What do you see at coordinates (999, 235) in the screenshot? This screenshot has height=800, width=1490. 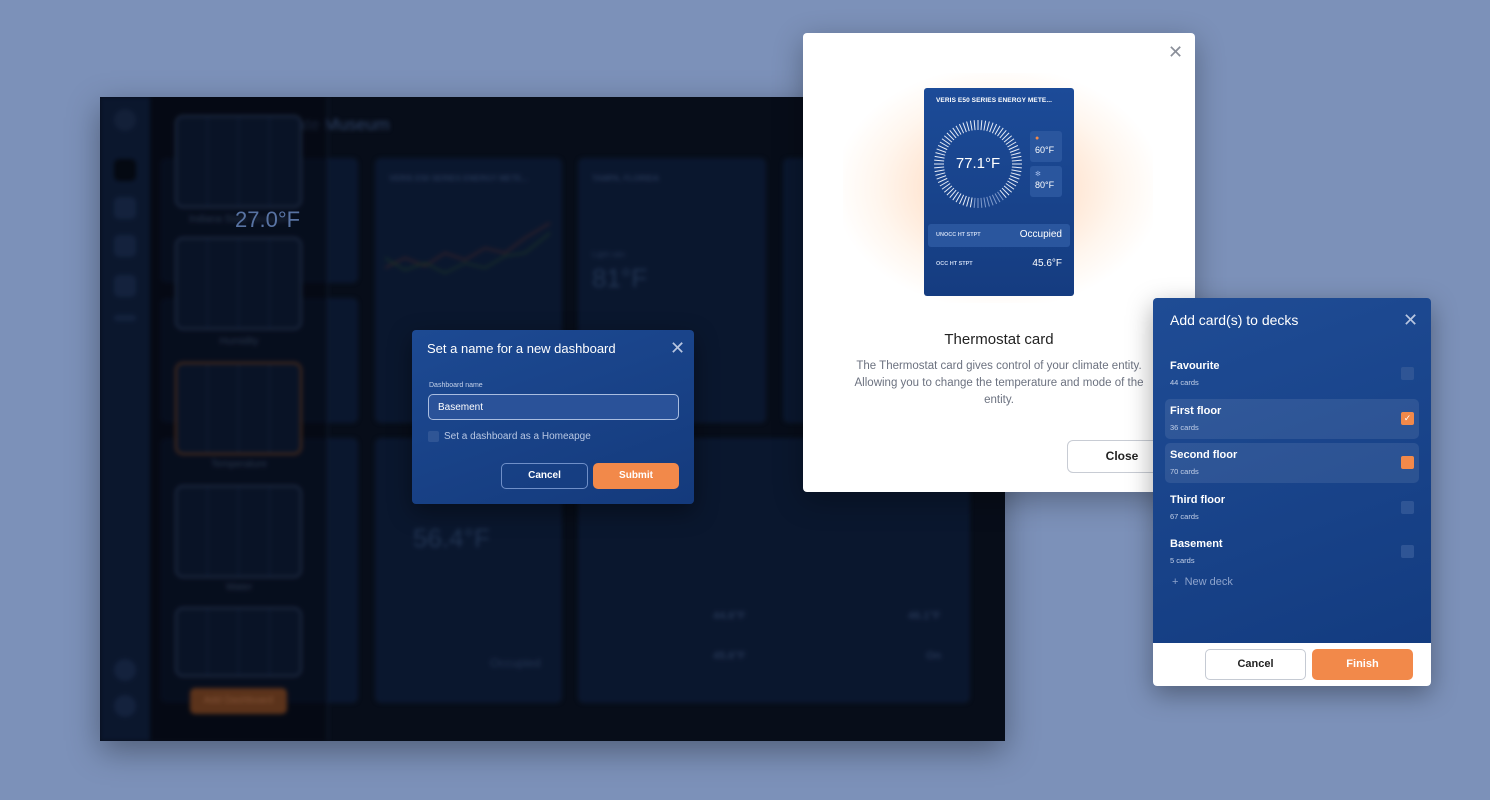 I see `setpoint-row: UNOCC HT STPT Occupied` at bounding box center [999, 235].